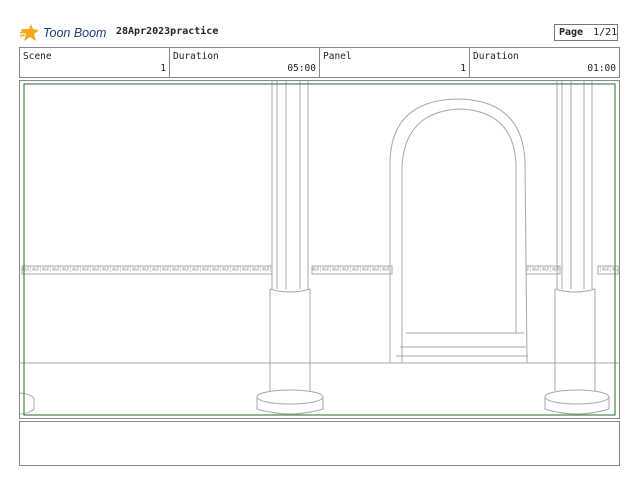 The width and height of the screenshot is (640, 495). What do you see at coordinates (601, 68) in the screenshot?
I see `panel-duration-value: 01:00` at bounding box center [601, 68].